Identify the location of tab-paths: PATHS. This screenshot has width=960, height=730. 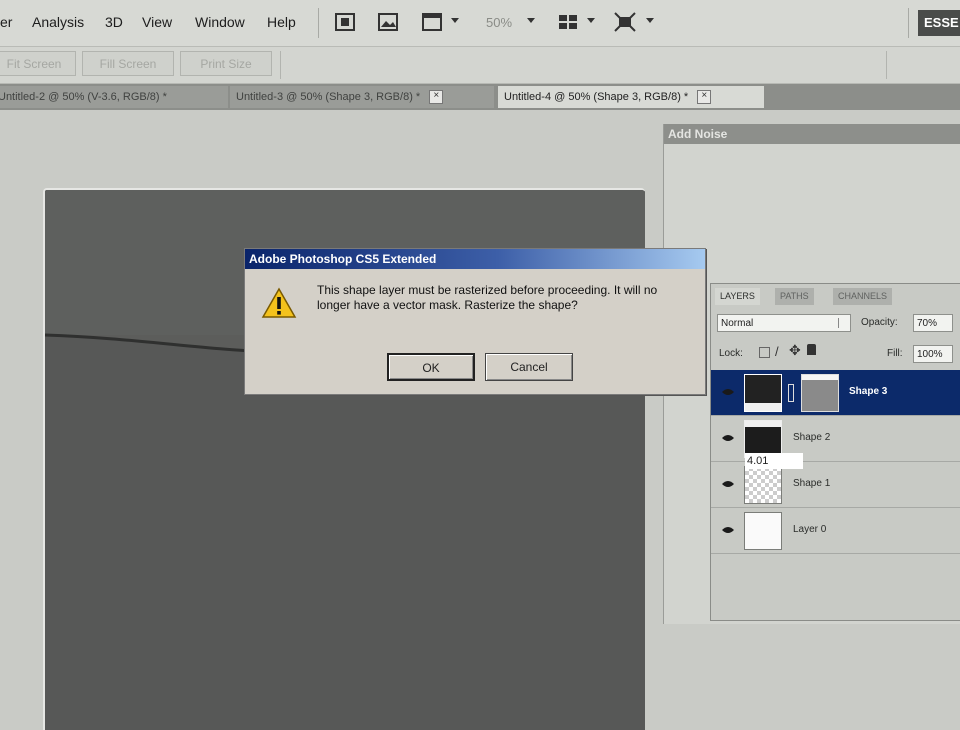
(794, 296).